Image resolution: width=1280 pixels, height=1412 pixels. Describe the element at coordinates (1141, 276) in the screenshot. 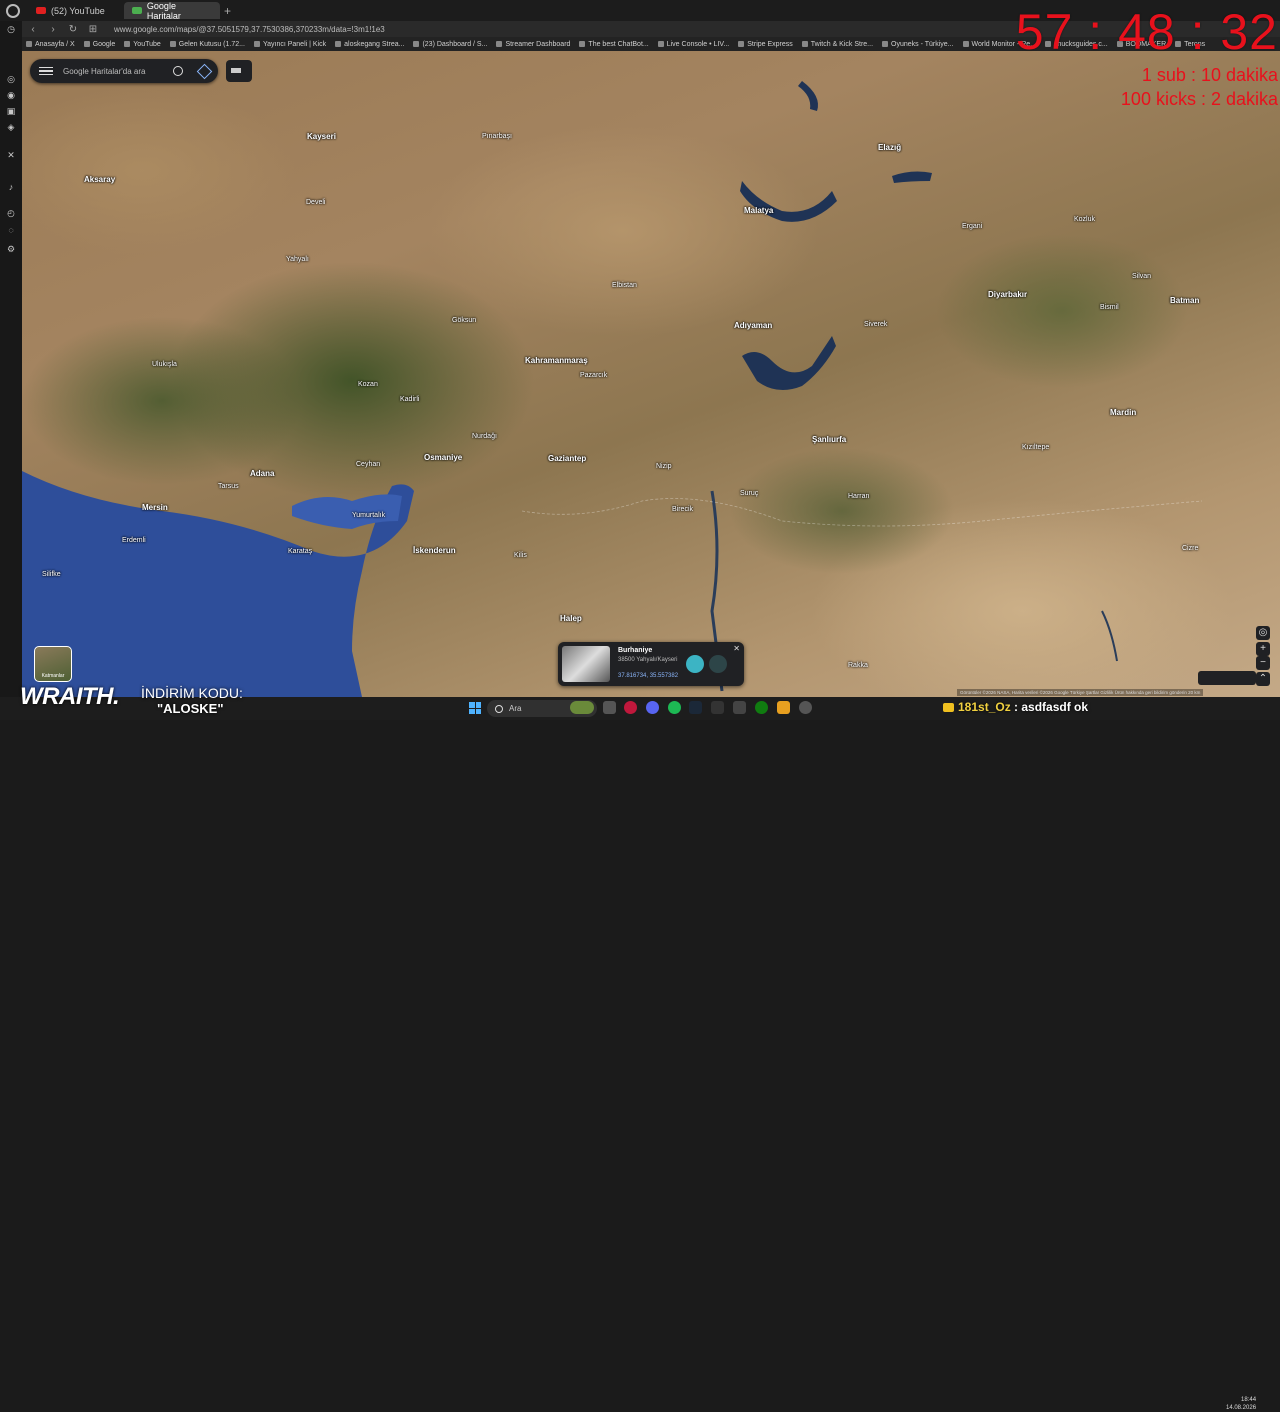

I see `city-label: Silvan` at that location.